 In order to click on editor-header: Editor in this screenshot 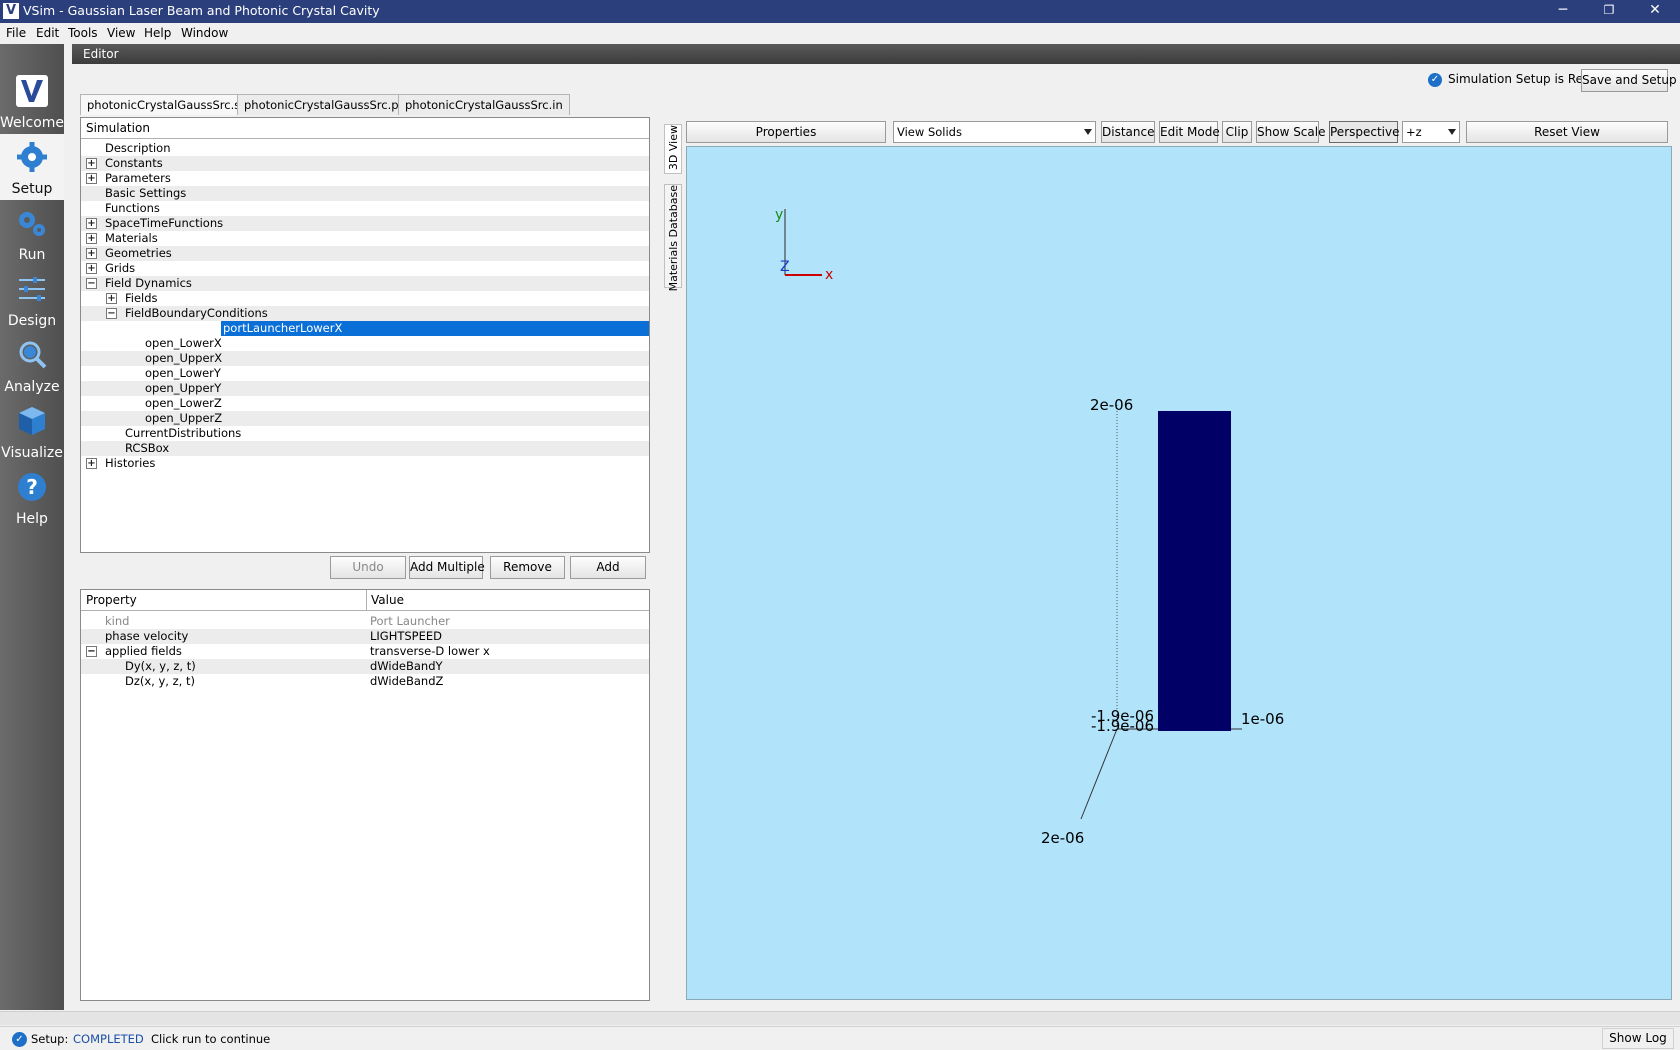, I will do `click(876, 54)`.